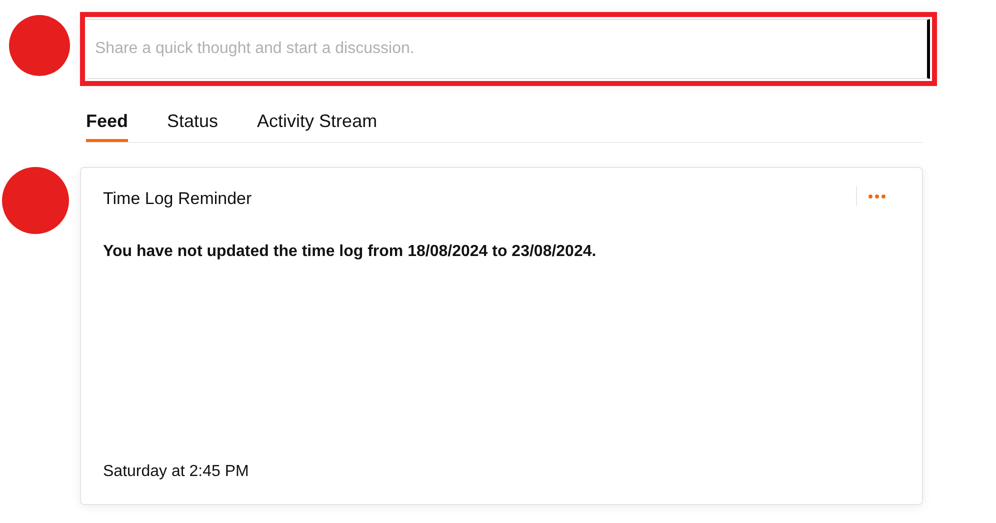 This screenshot has width=996, height=523. Describe the element at coordinates (317, 125) in the screenshot. I see `tab: Activity Stream` at that location.